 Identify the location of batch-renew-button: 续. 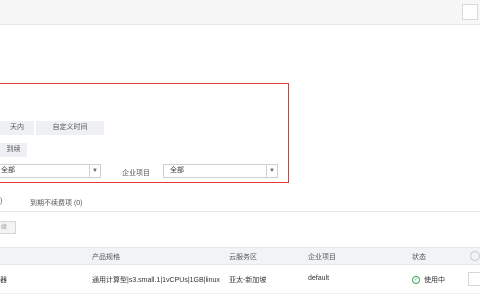
(8, 227).